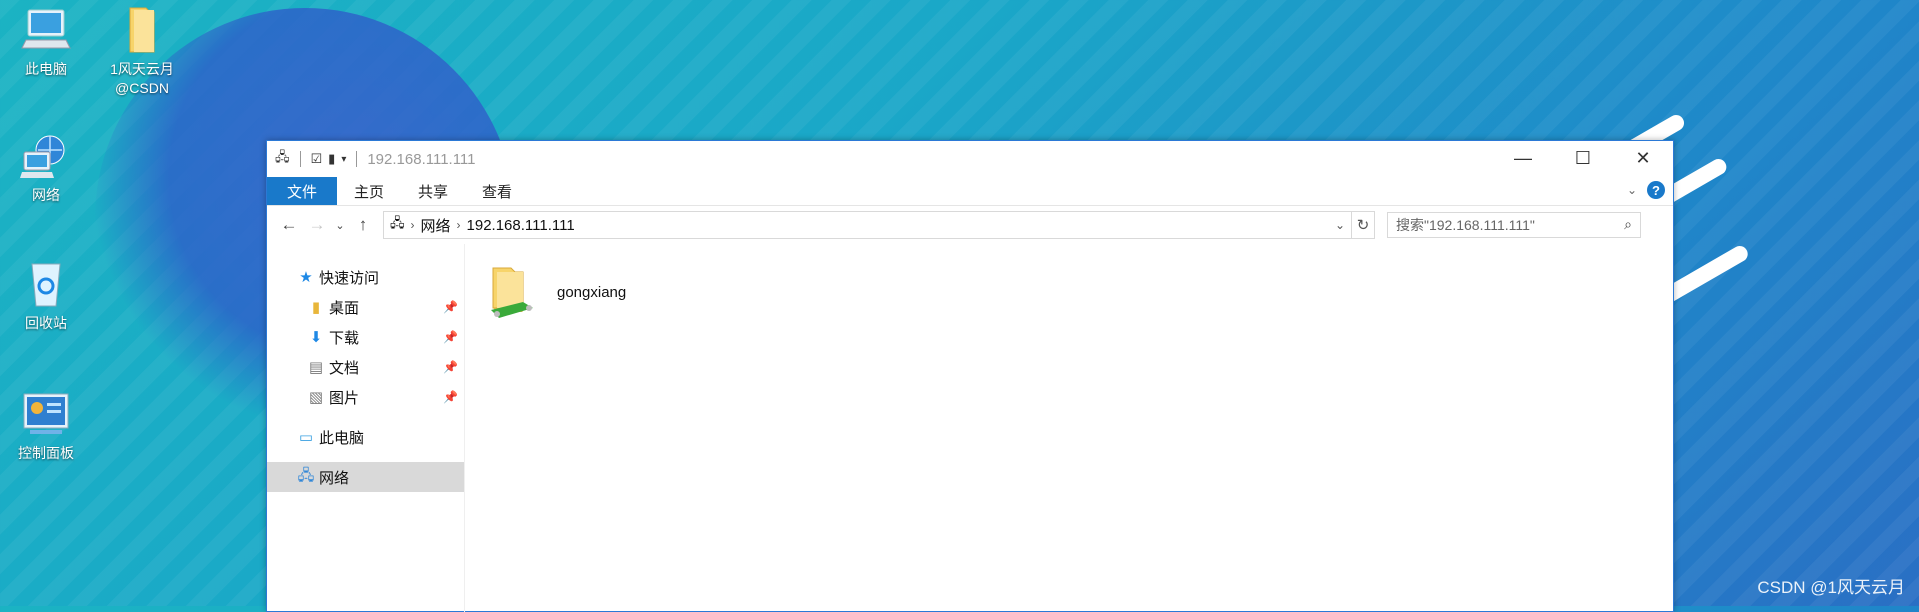 This screenshot has width=1919, height=612. What do you see at coordinates (46, 195) in the screenshot?
I see `desktop-icon-label: 网络` at bounding box center [46, 195].